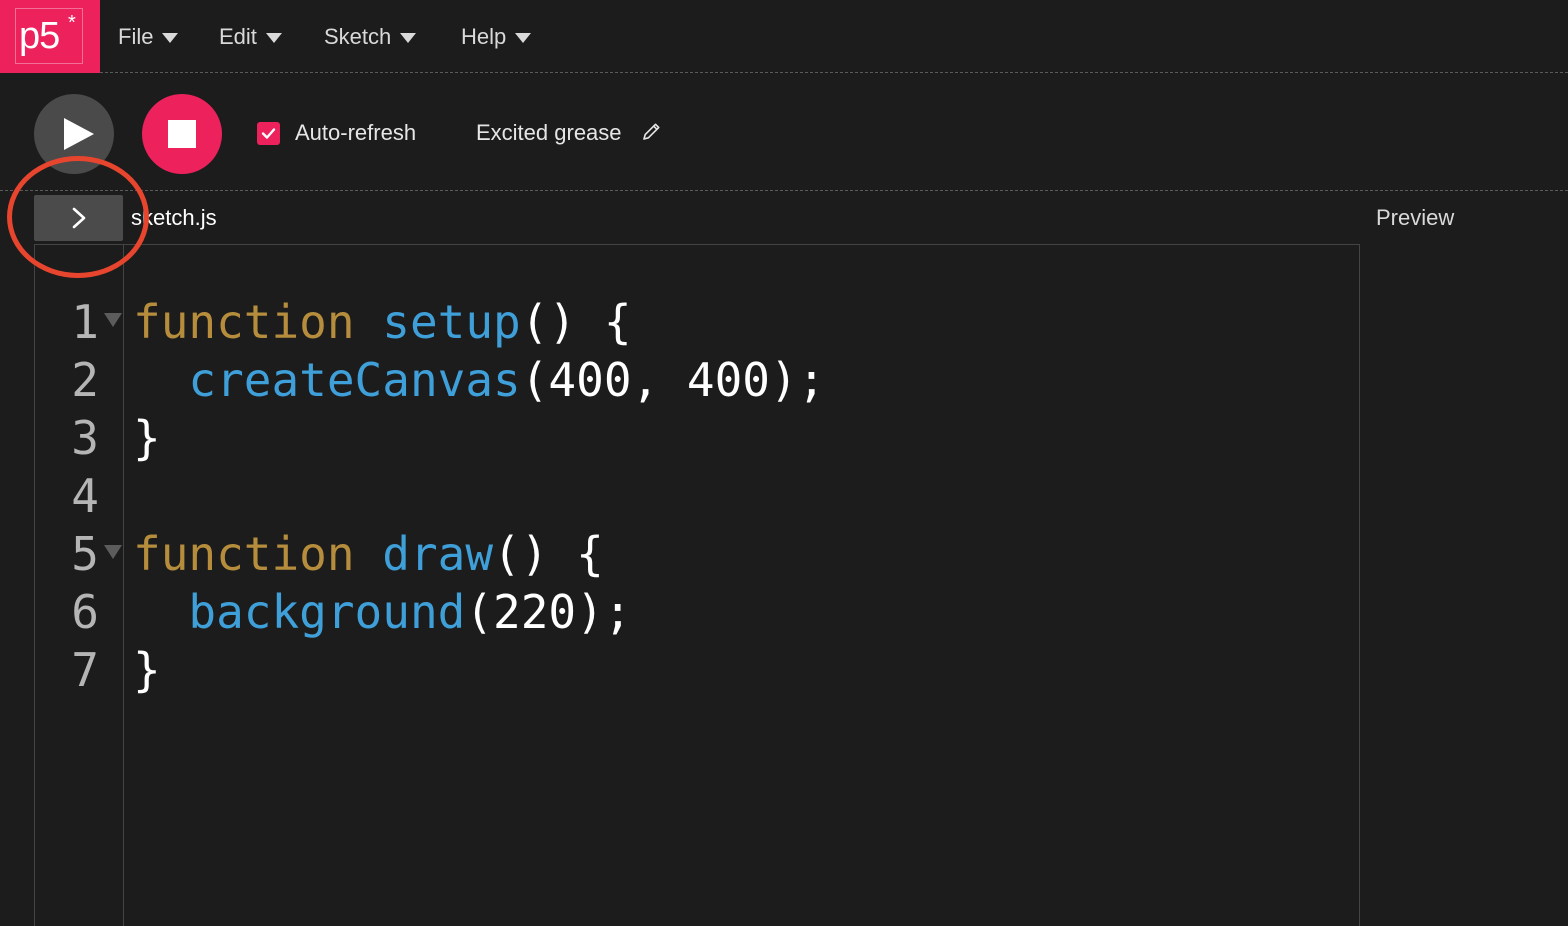 The image size is (1568, 926). What do you see at coordinates (85, 612) in the screenshot?
I see `line-number: 6` at bounding box center [85, 612].